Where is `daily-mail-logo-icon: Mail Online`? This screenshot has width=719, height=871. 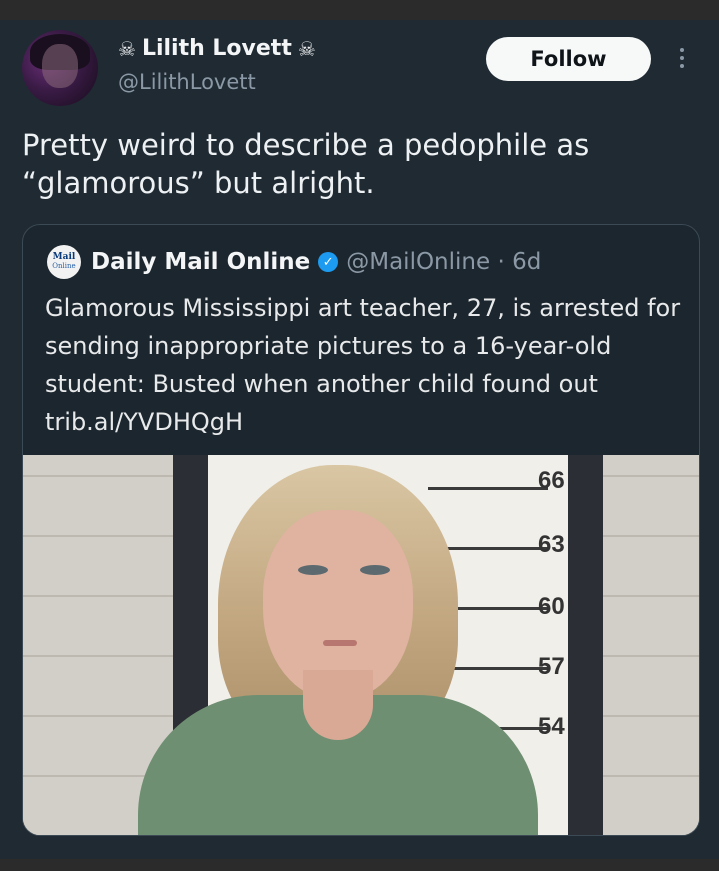 daily-mail-logo-icon: Mail Online is located at coordinates (64, 262).